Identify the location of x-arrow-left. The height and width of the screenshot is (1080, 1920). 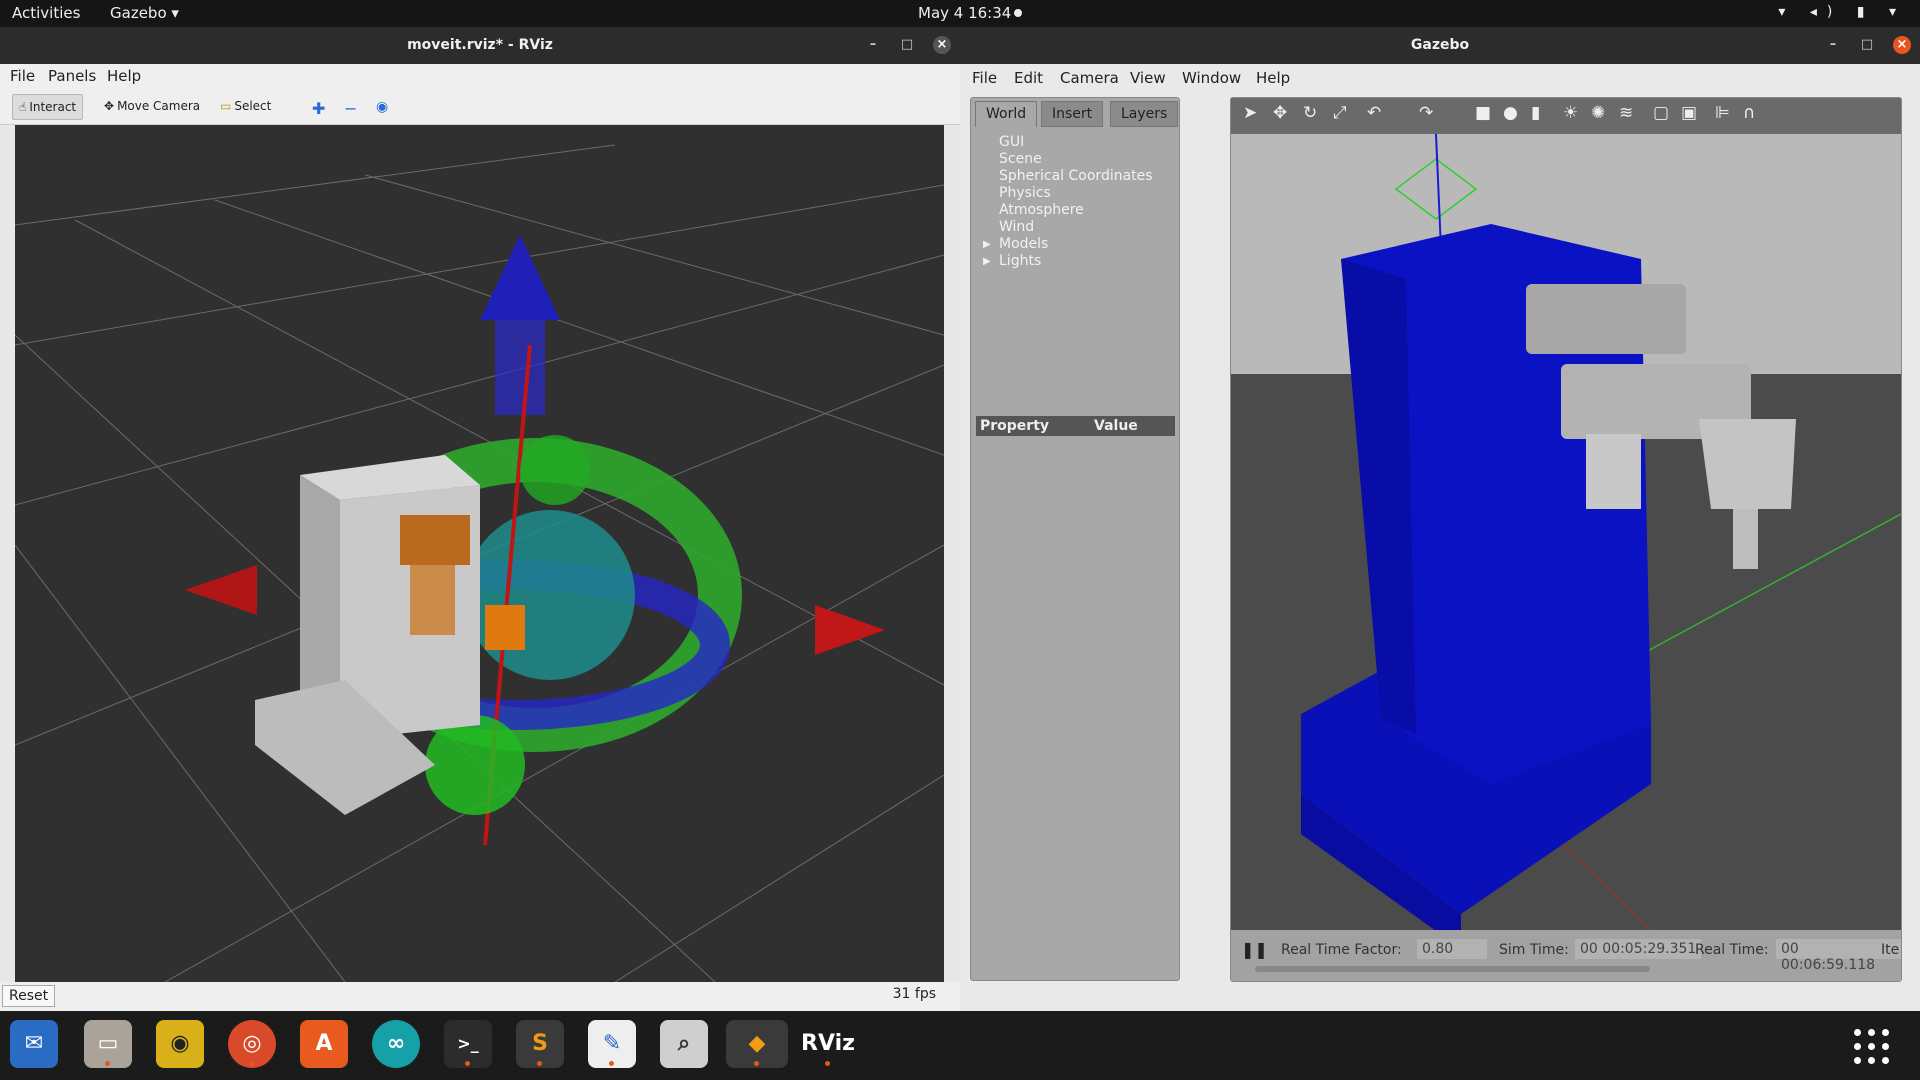
(221, 590).